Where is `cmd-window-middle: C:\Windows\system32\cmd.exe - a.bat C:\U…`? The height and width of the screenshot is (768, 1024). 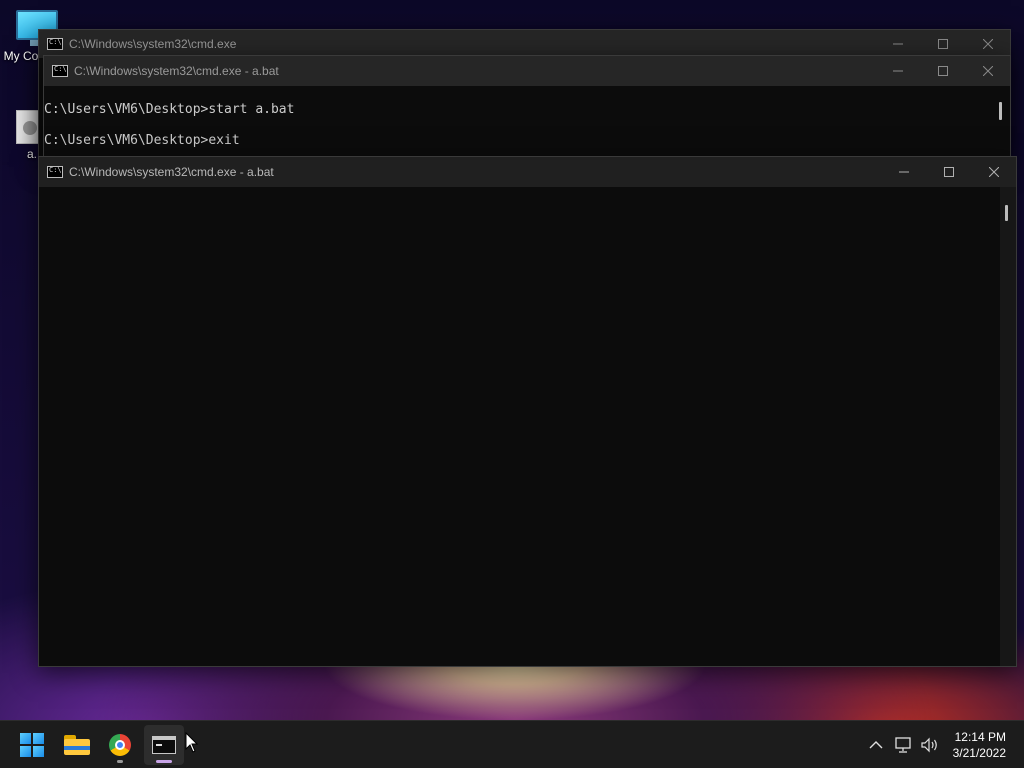 cmd-window-middle: C:\Windows\system32\cmd.exe - a.bat C:\U… is located at coordinates (527, 108).